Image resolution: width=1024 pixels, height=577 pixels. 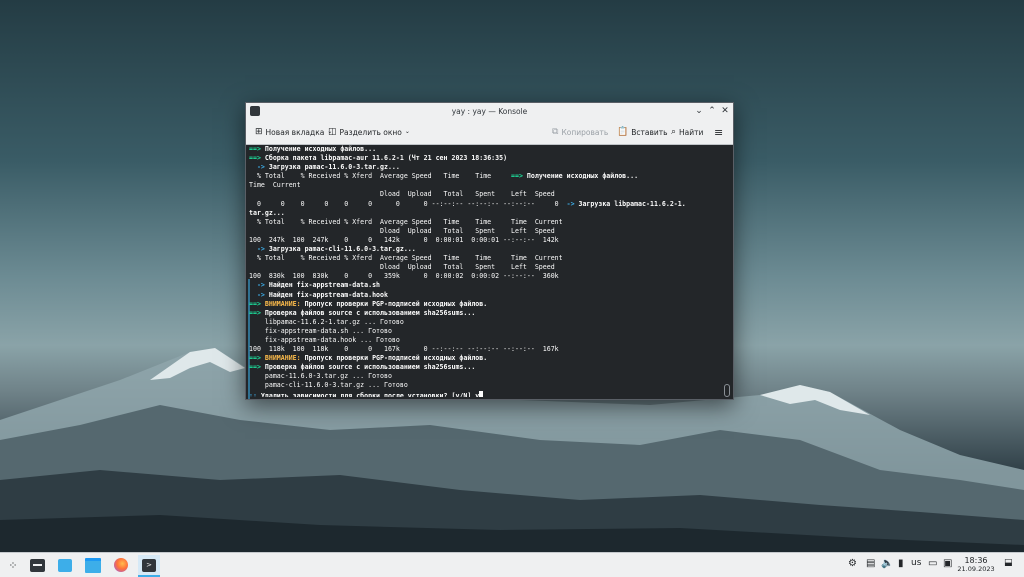 I want to click on dolphin-icon, so click(x=93, y=565).